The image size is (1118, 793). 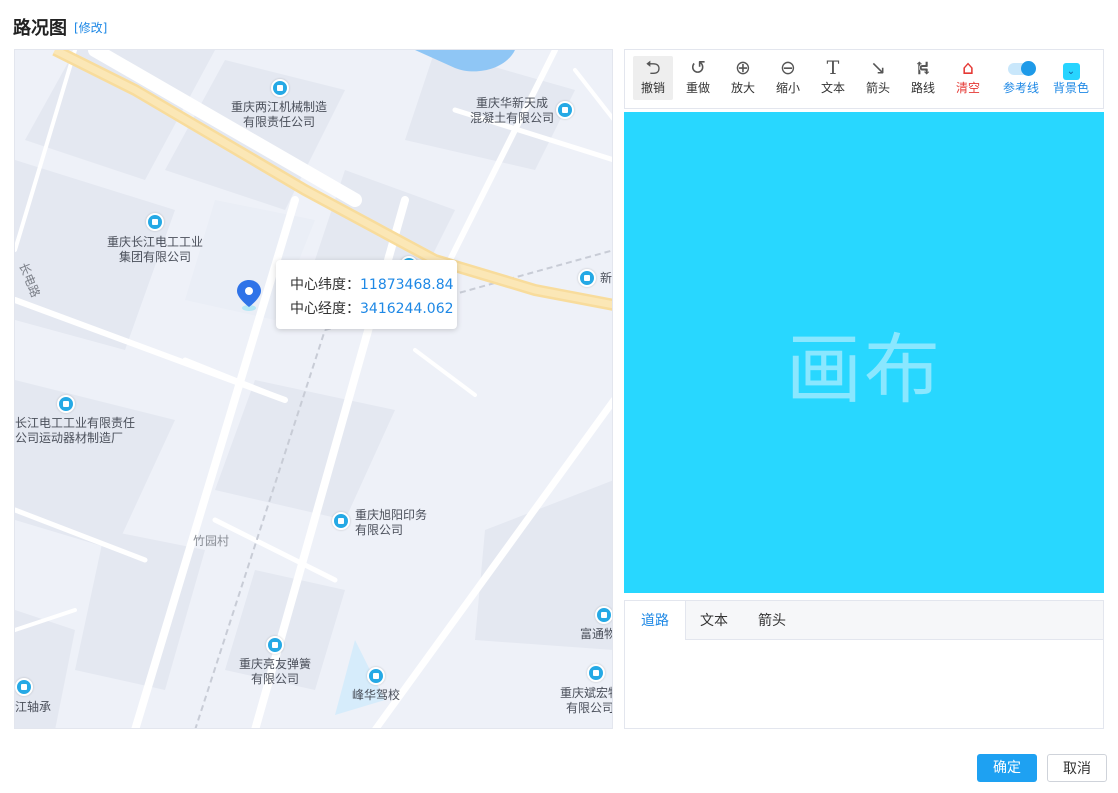 I want to click on poi-label: 重庆两江机械制造 有限责任公司, so click(x=279, y=115).